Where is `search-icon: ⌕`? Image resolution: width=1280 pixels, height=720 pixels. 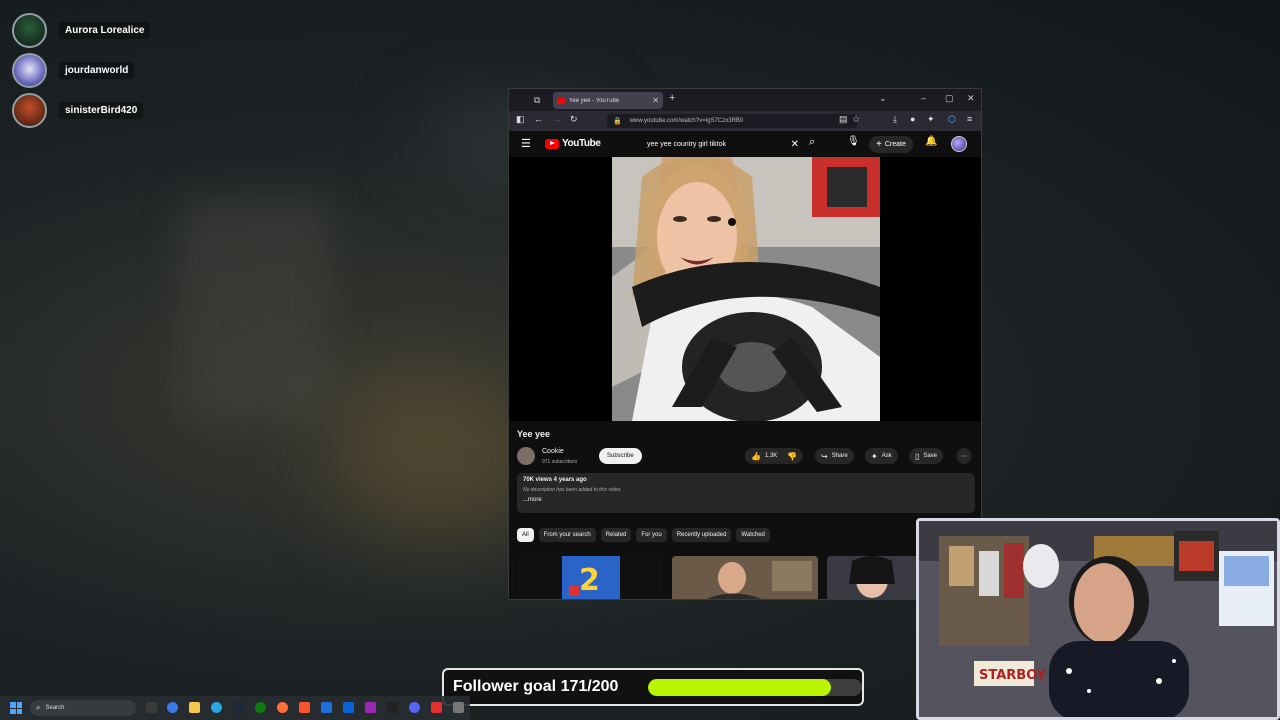
search-icon: ⌕ is located at coordinates (812, 142).